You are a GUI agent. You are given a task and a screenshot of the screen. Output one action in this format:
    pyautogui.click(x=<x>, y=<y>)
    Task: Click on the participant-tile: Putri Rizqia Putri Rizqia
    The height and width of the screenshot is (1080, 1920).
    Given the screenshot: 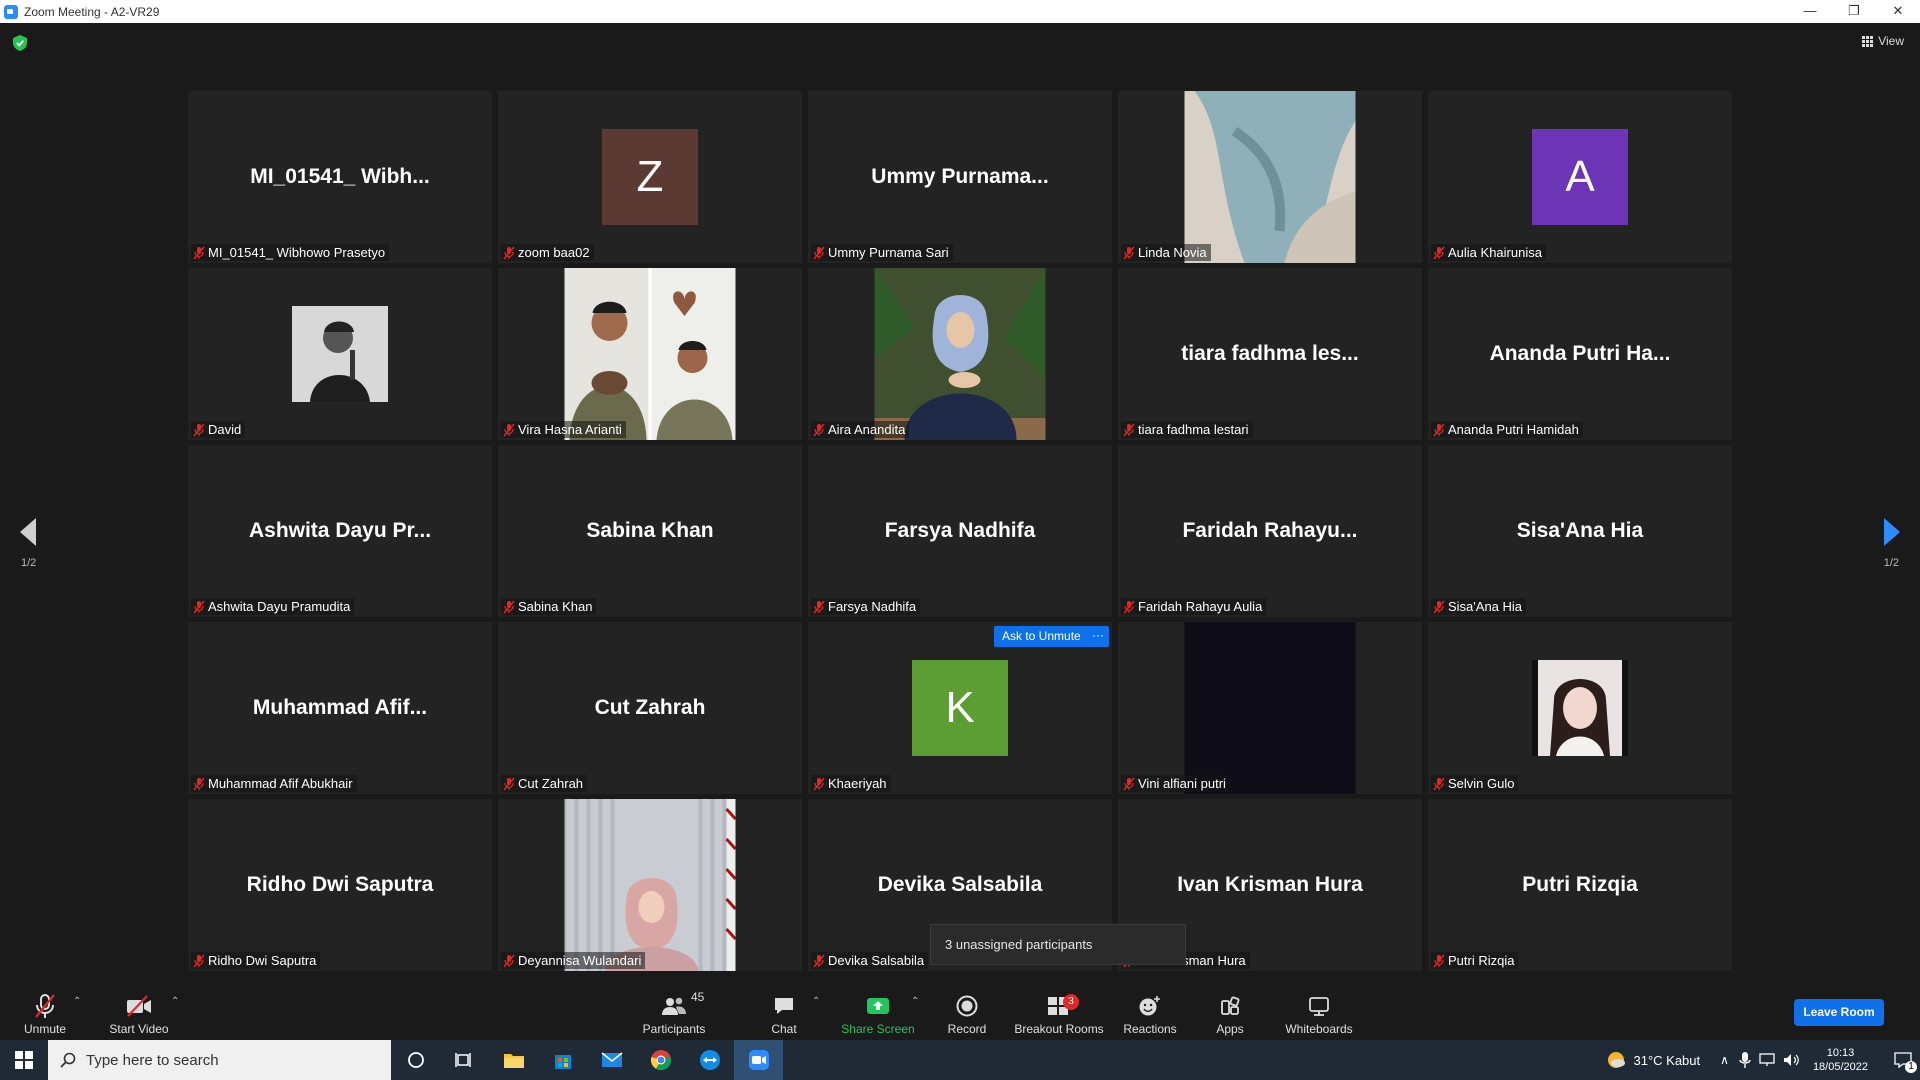 What is the action you would take?
    pyautogui.click(x=1580, y=885)
    